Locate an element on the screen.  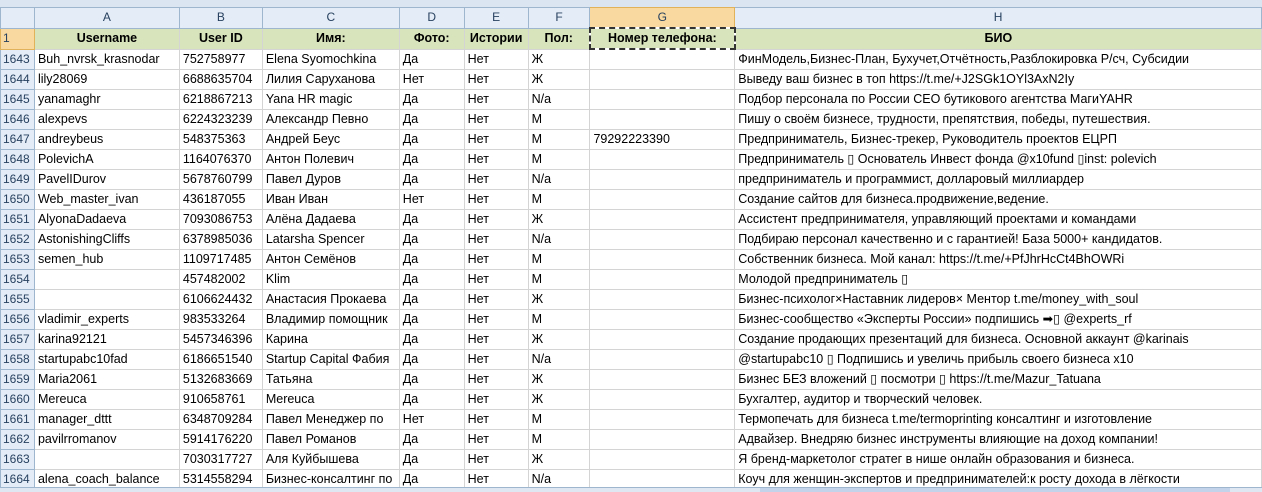
row-header: 1656 is located at coordinates (17, 319).